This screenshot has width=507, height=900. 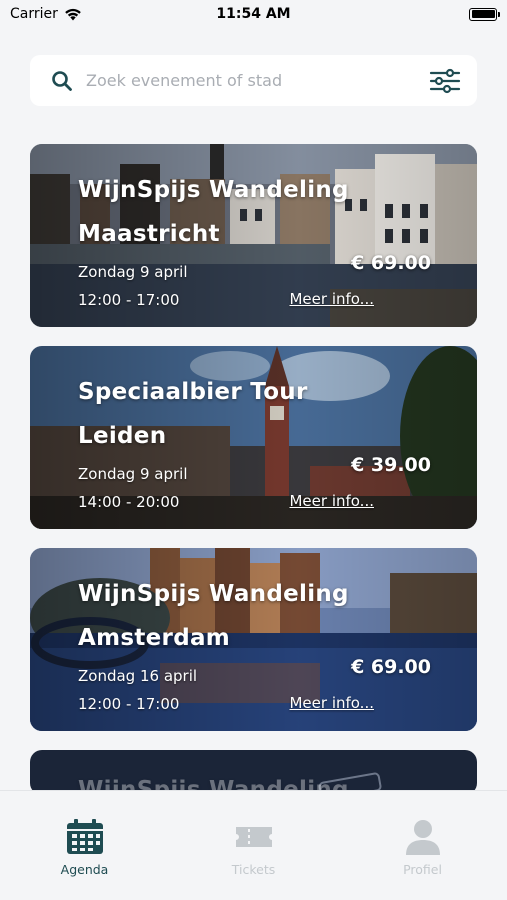 I want to click on event-title: WijnSpijs Wandeling Maastricht, so click(x=213, y=212).